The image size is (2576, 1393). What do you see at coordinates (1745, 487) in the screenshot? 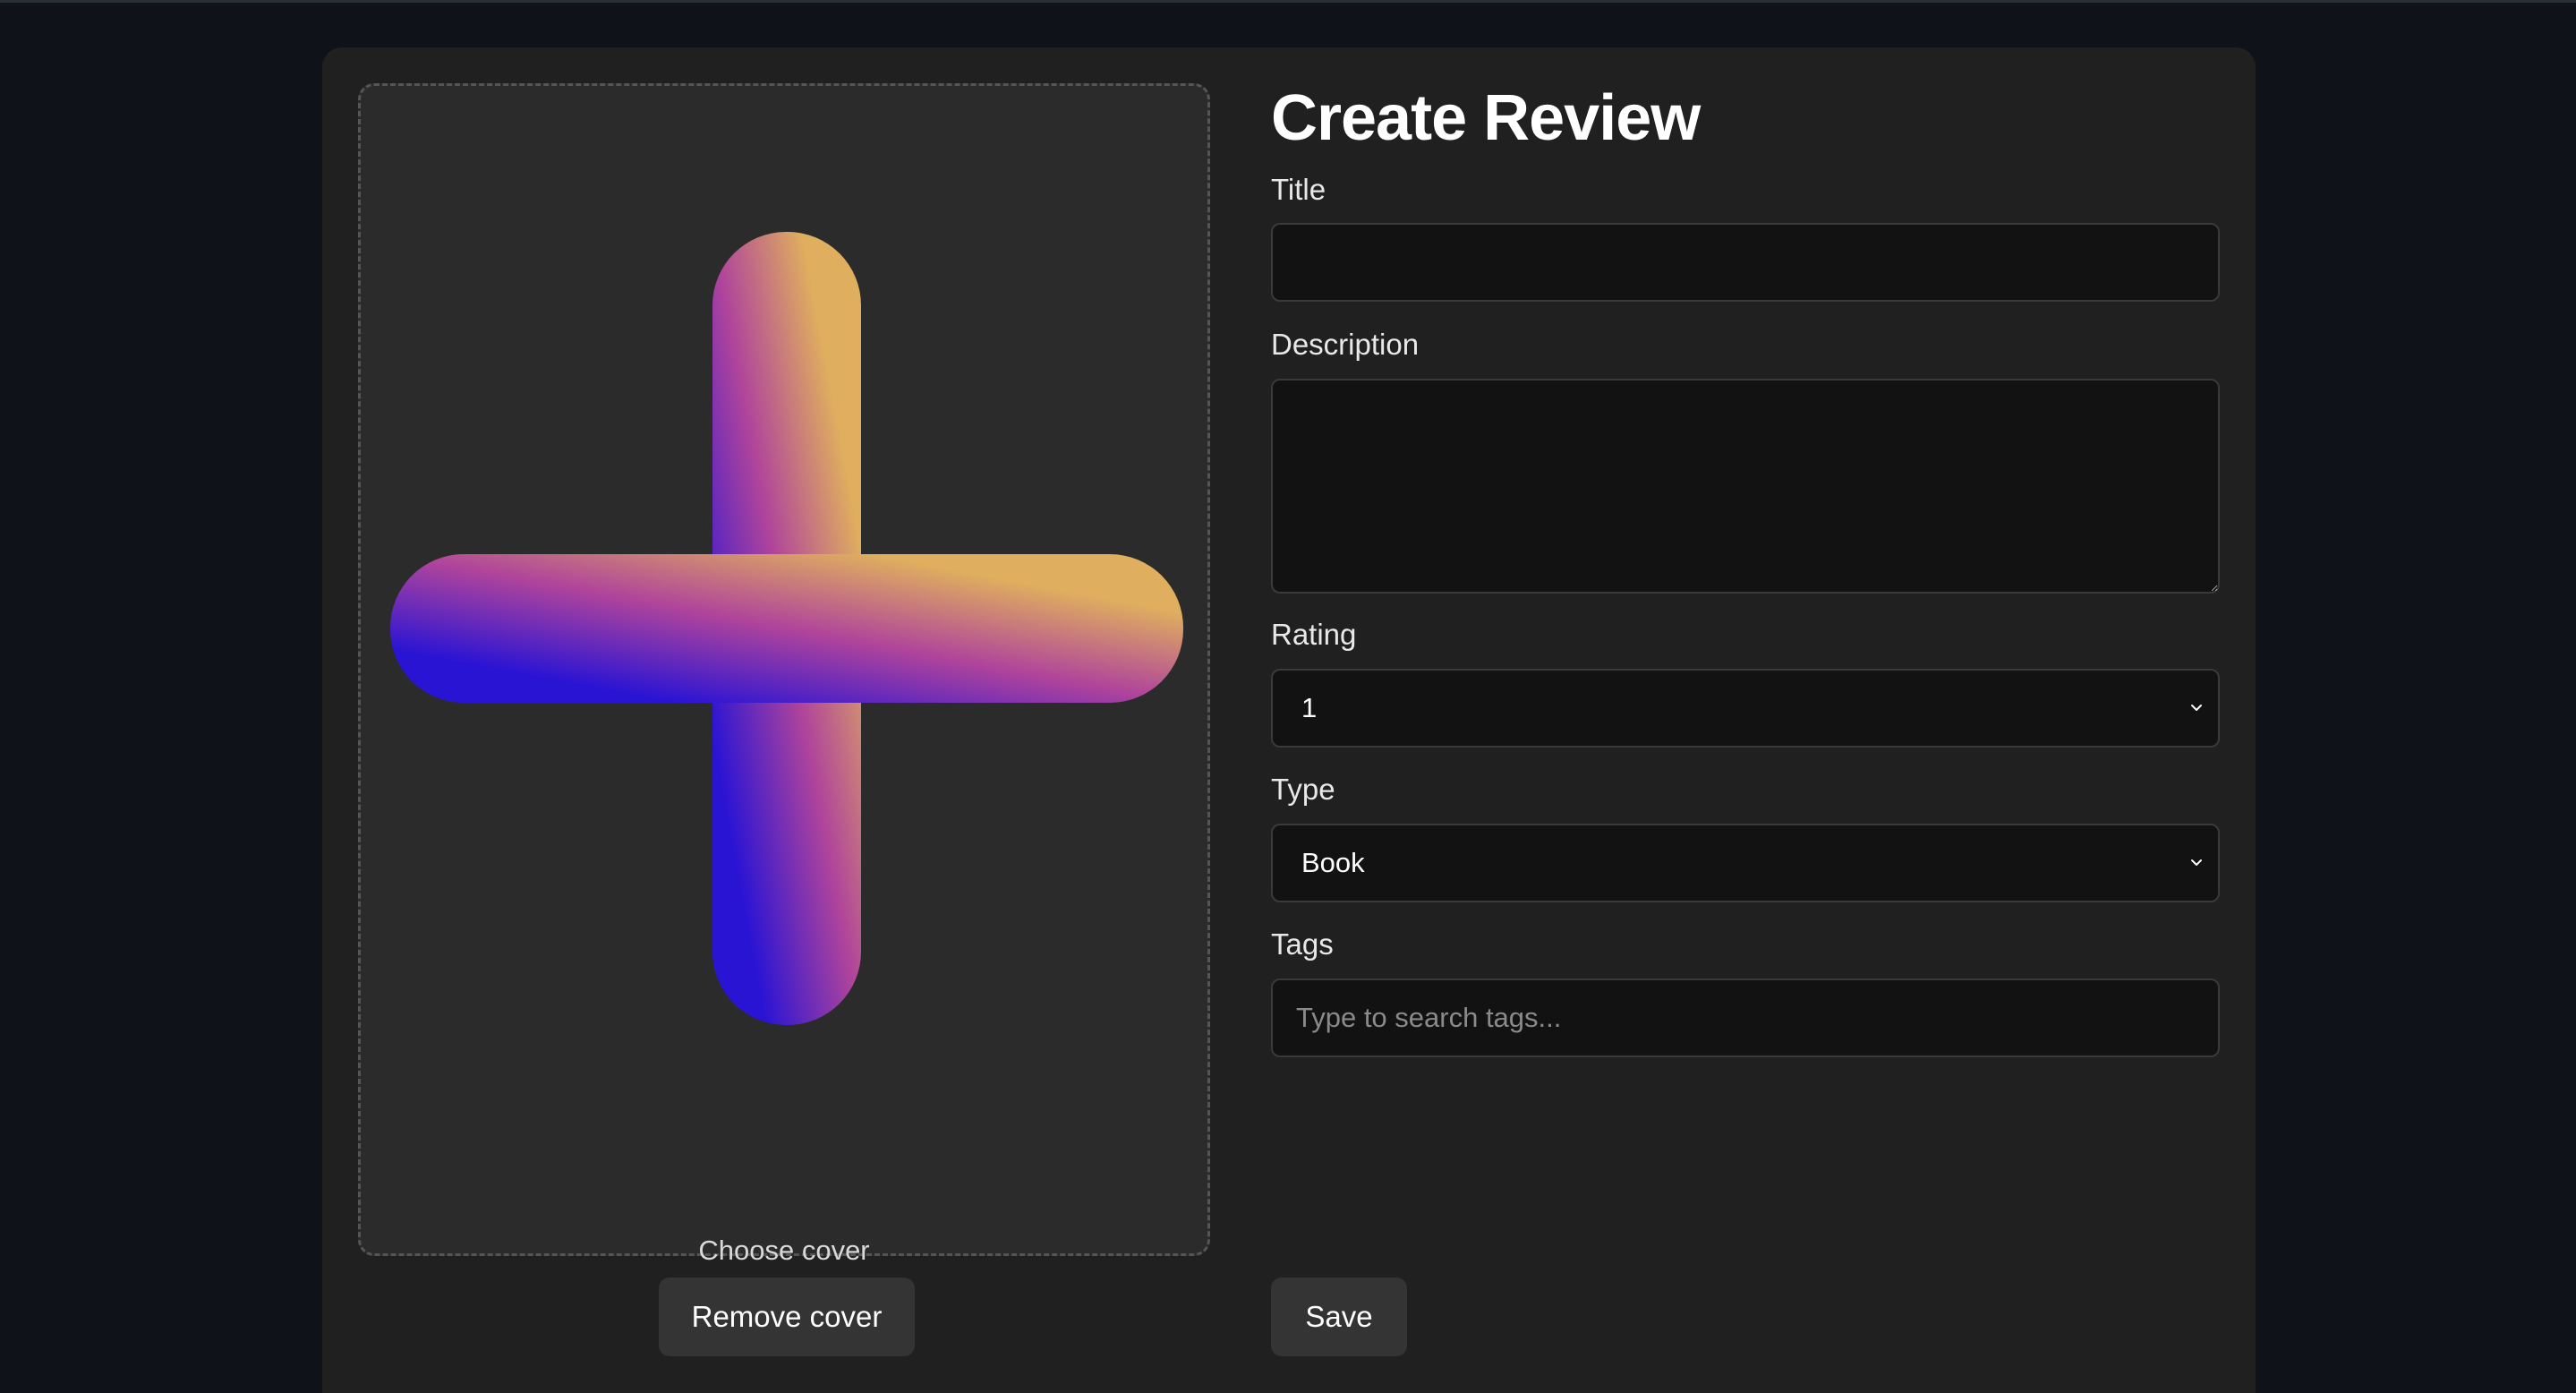
I see `description-textarea` at bounding box center [1745, 487].